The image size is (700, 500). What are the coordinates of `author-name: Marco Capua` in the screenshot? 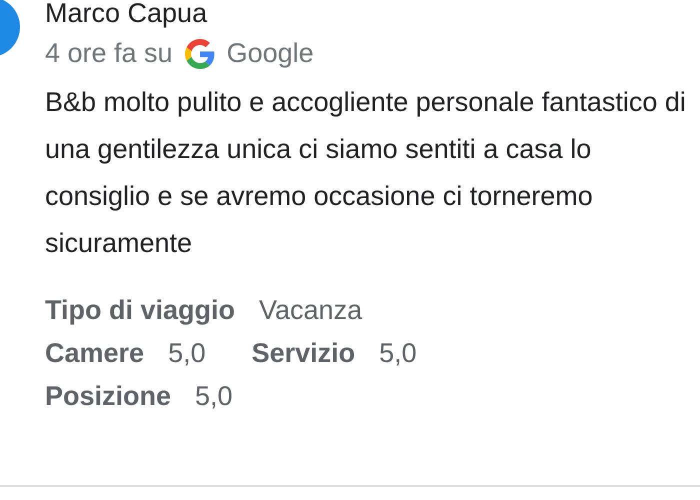 It's located at (126, 14).